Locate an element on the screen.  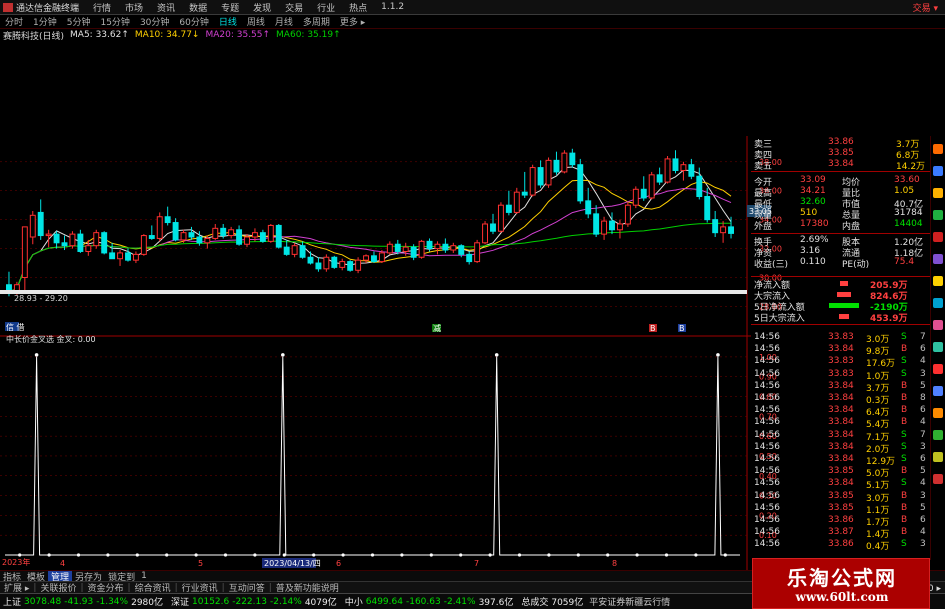
watermark-url: www.60lt.com is located at coordinates (842, 597).